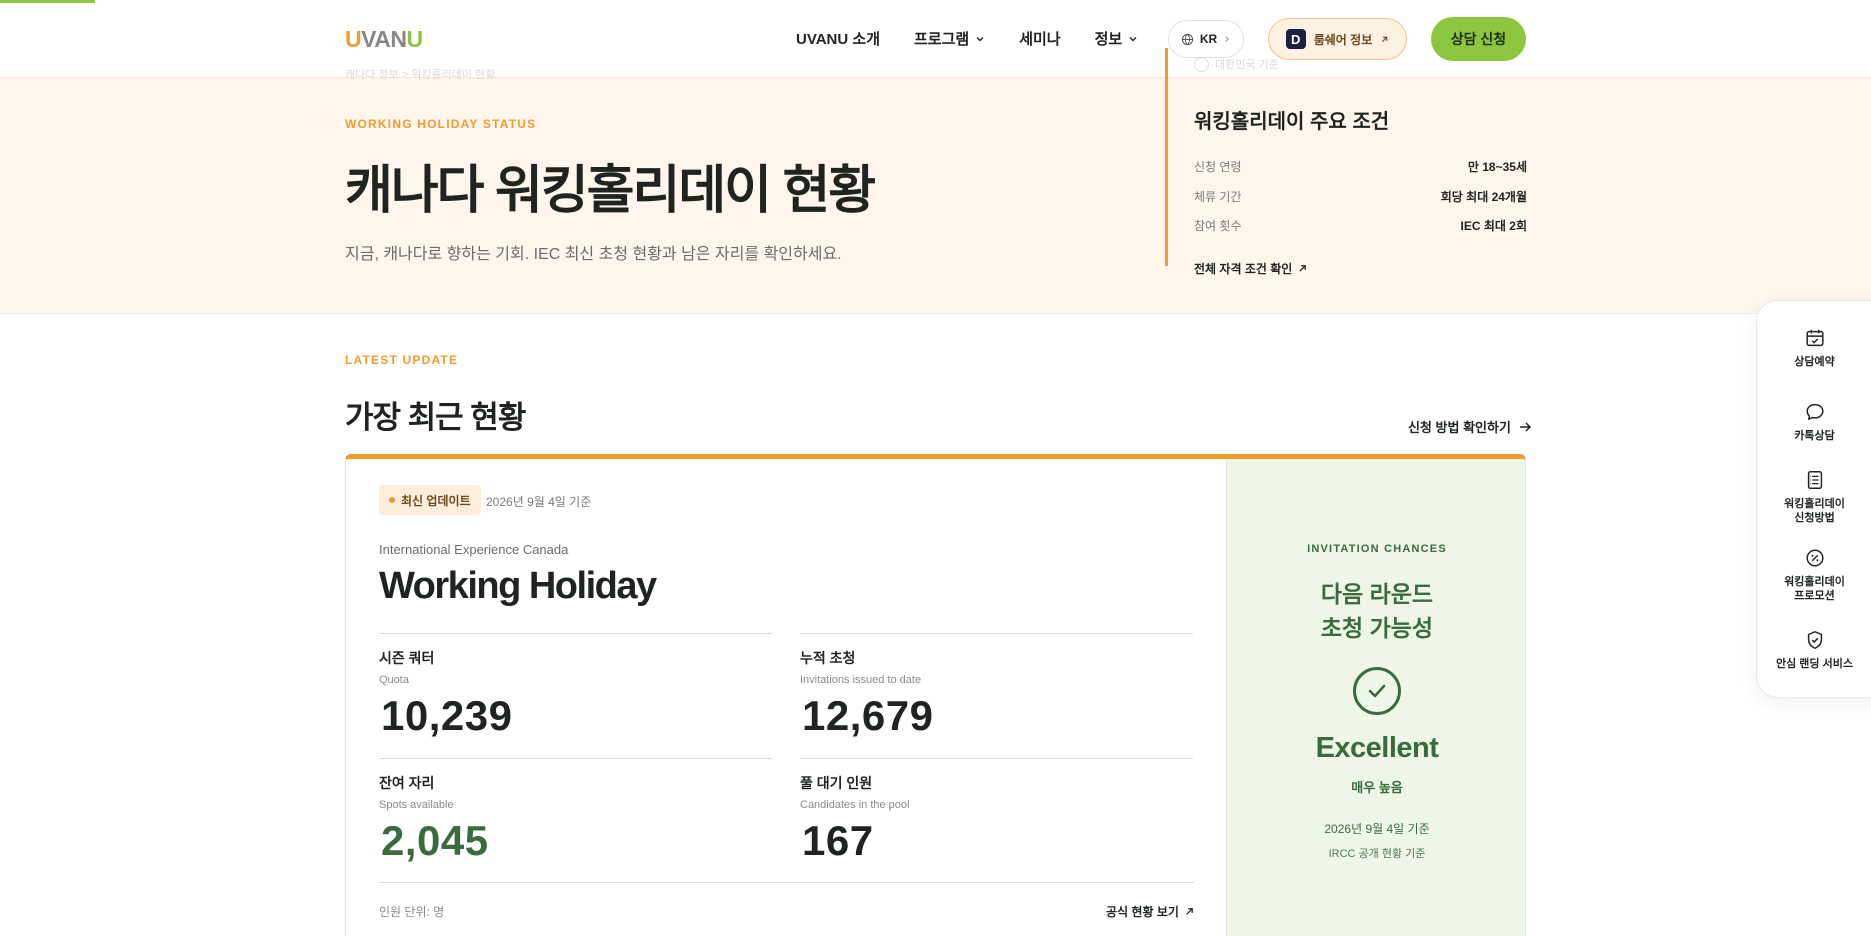  What do you see at coordinates (1377, 549) in the screenshot?
I see `invitation-eyebrow: INVITATION CHANCES` at bounding box center [1377, 549].